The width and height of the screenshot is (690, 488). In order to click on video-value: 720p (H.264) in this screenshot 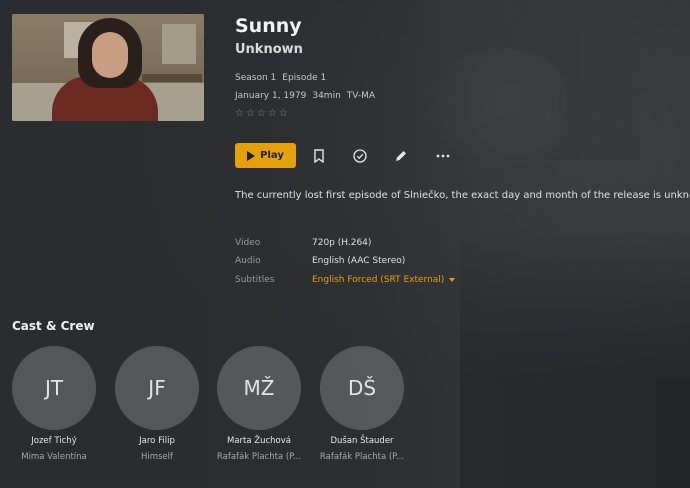, I will do `click(342, 243)`.